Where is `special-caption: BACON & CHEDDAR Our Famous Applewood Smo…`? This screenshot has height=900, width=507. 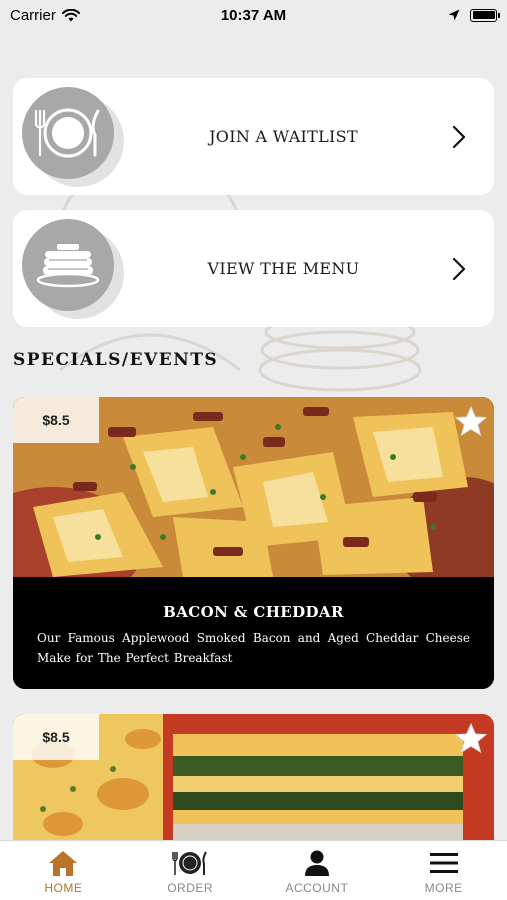
special-caption: BACON & CHEDDAR Our Famous Applewood Smo… is located at coordinates (253, 633).